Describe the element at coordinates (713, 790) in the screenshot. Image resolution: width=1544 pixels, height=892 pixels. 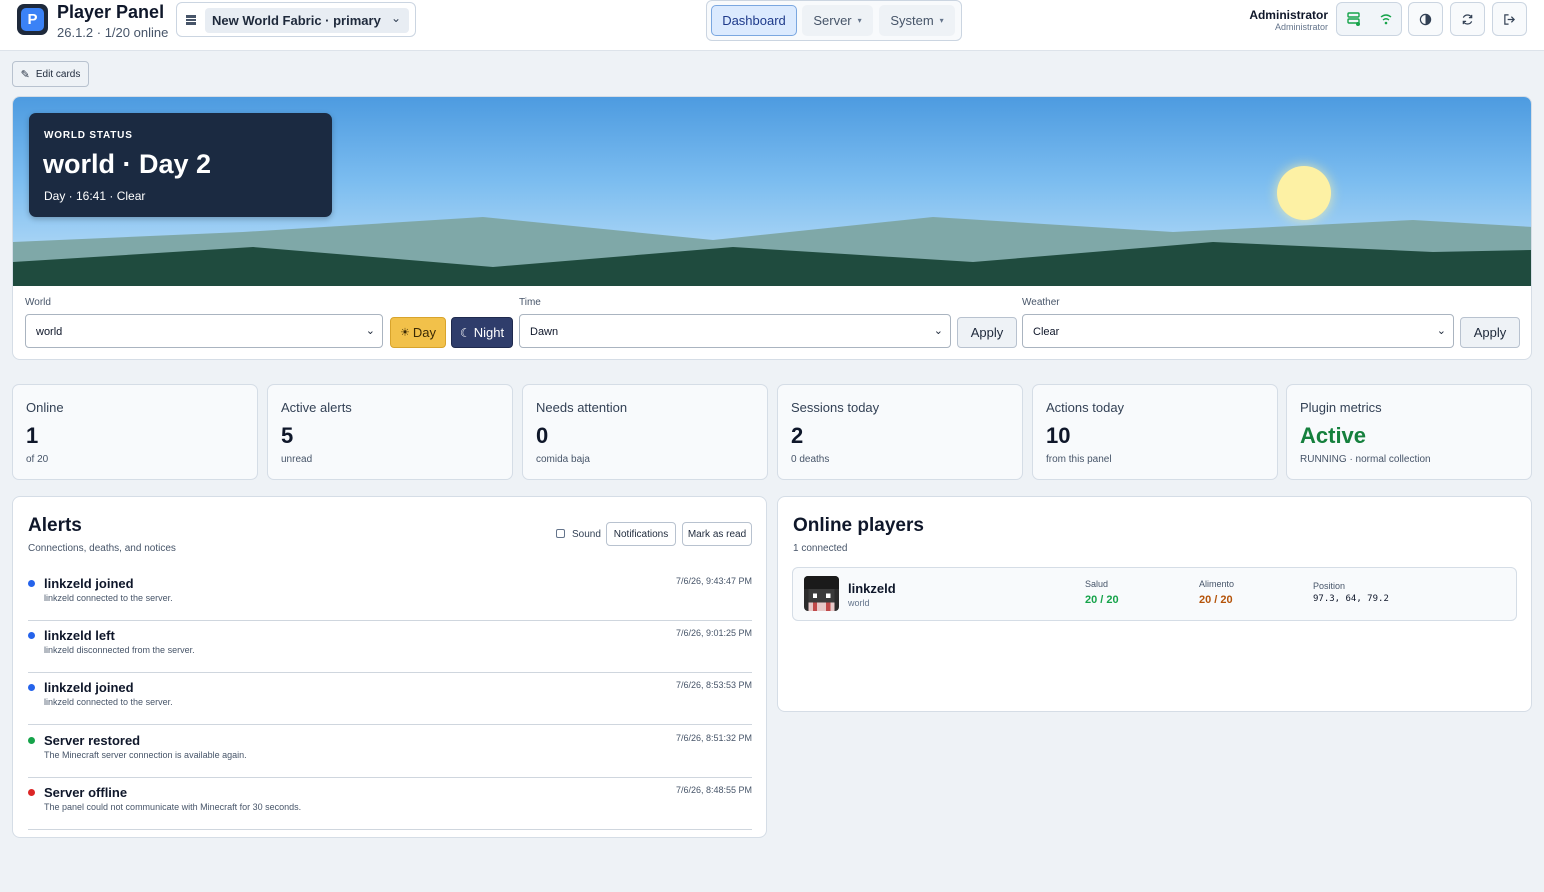
I see `alert-time: 7/6/26, 8:48:55 PM` at that location.